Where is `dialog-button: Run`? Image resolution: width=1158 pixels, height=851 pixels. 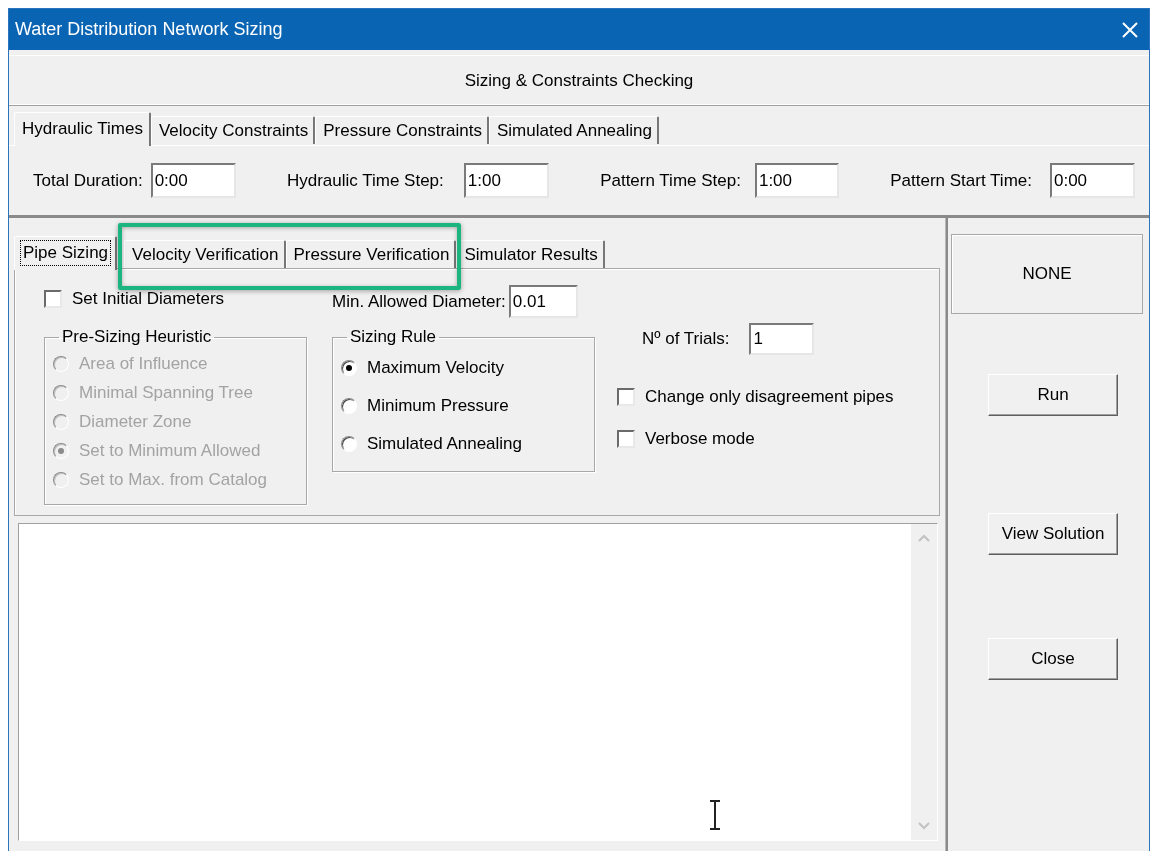
dialog-button: Run is located at coordinates (1053, 395).